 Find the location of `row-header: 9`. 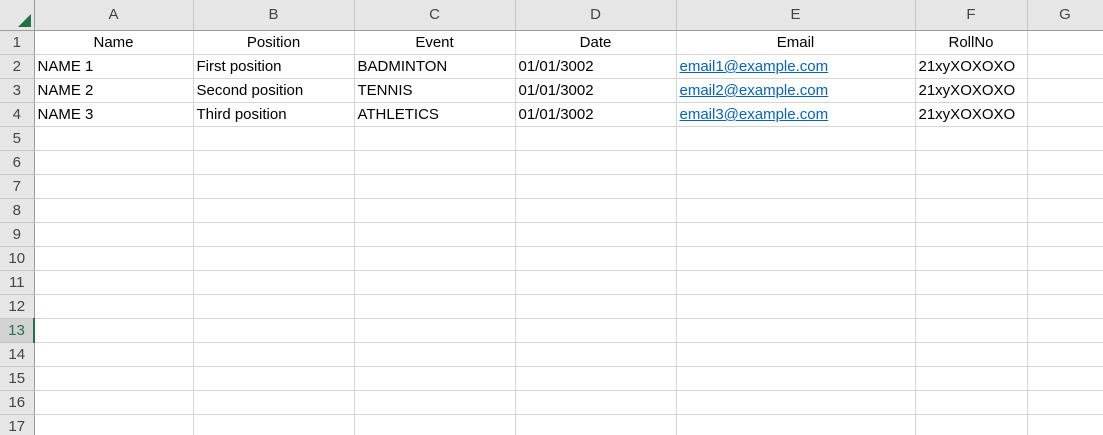

row-header: 9 is located at coordinates (17, 234).